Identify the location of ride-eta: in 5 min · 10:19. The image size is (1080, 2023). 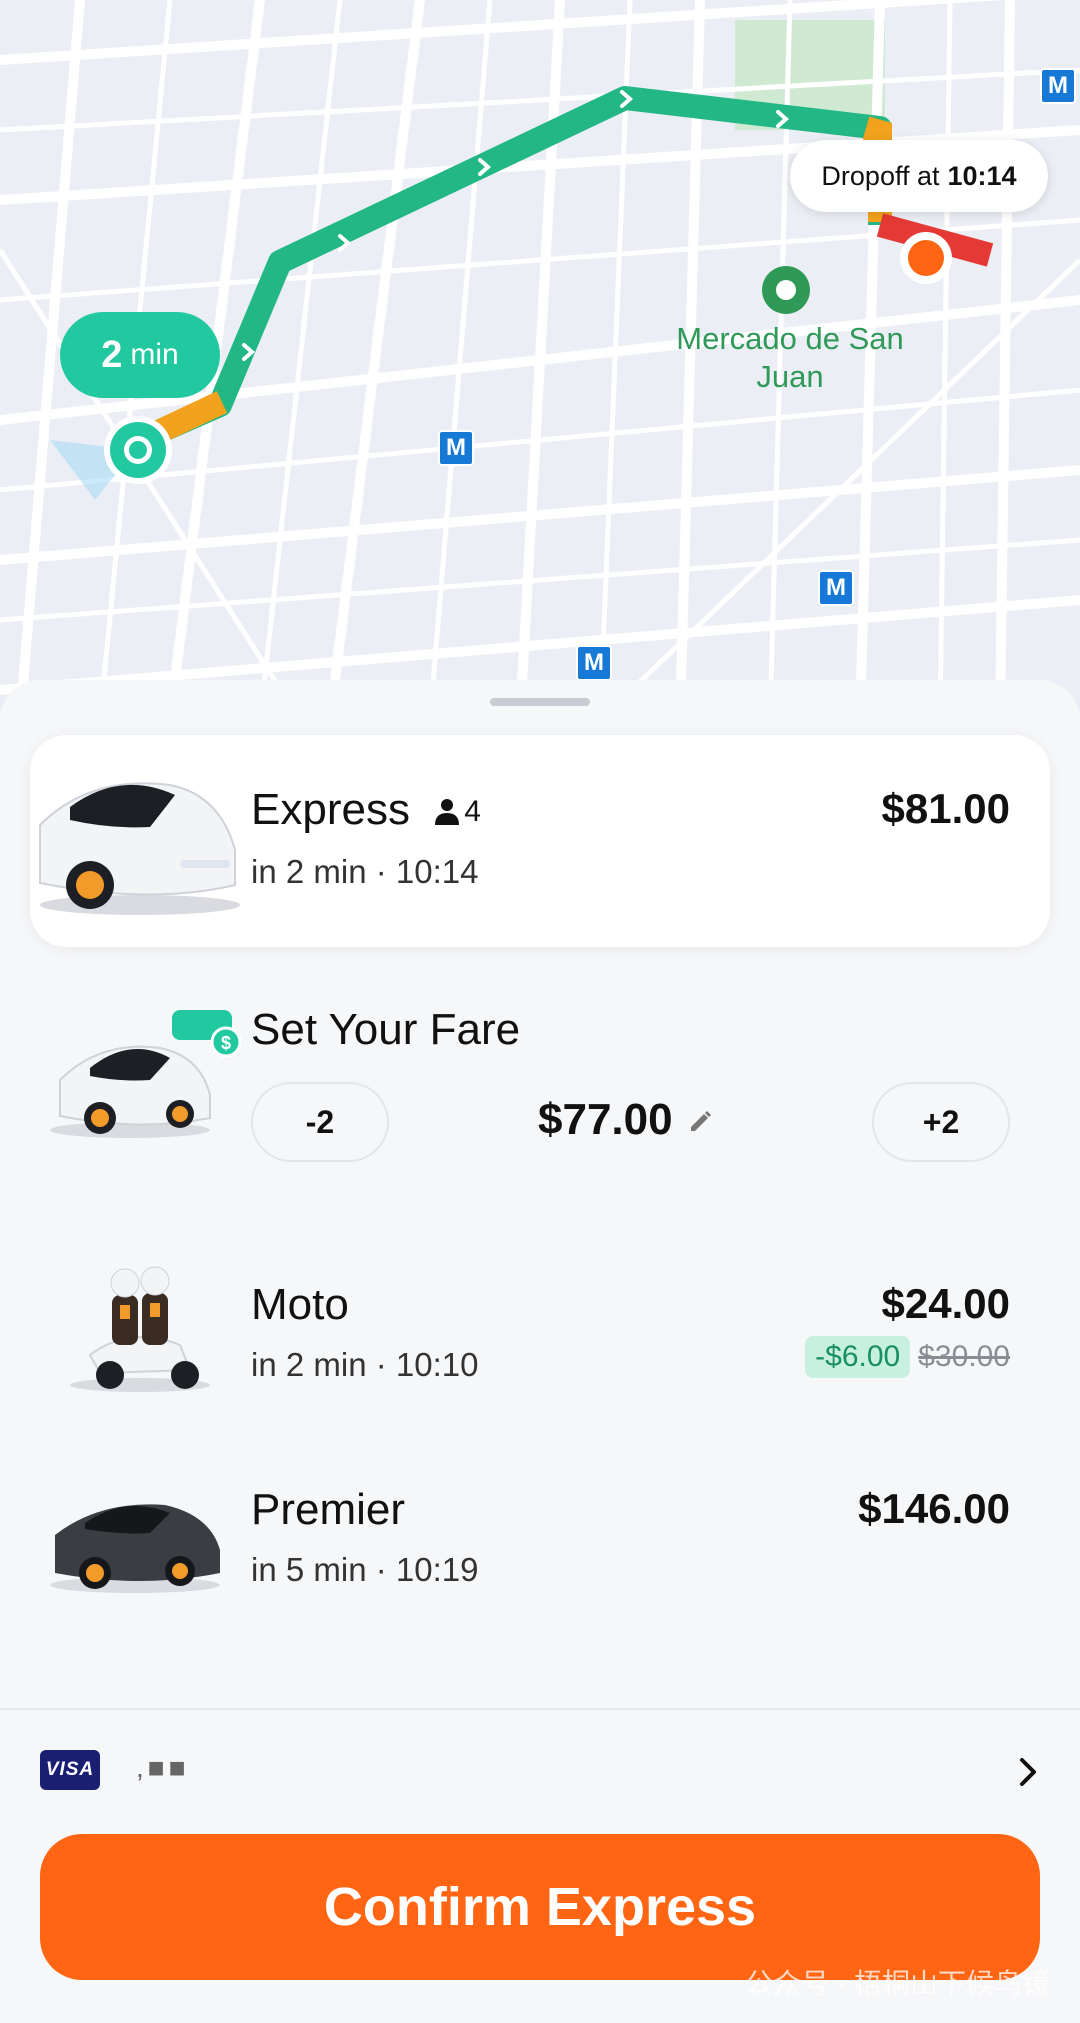
(365, 1569).